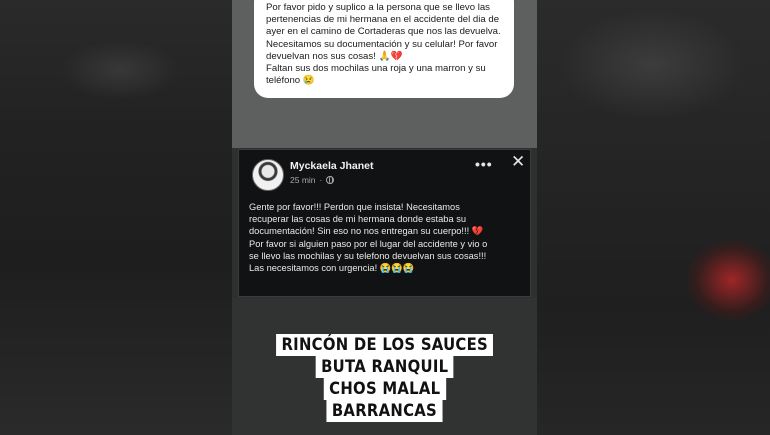 The height and width of the screenshot is (435, 770). I want to click on post-line: Las necesitamos con urgencia! 😭😭😭, so click(332, 268).